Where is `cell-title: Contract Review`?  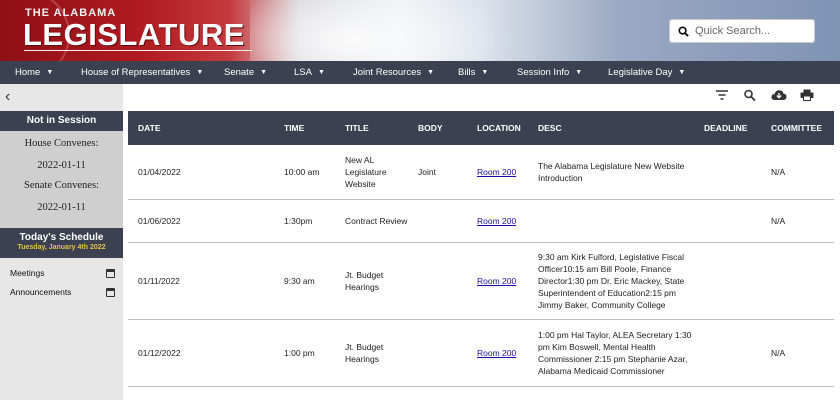 cell-title: Contract Review is located at coordinates (376, 220).